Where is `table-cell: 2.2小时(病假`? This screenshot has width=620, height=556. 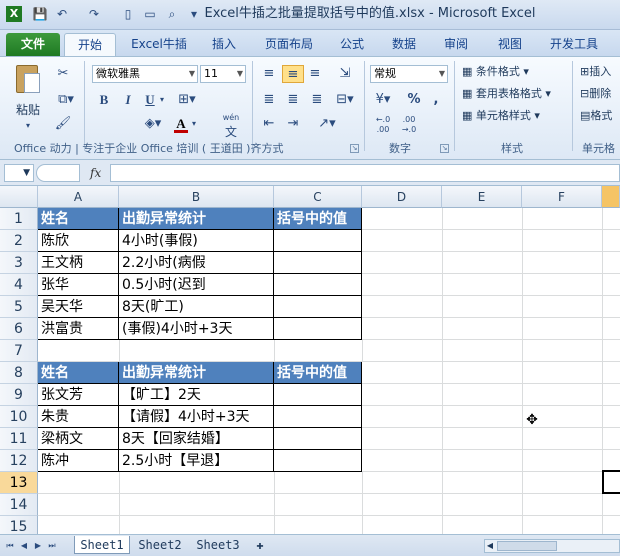 table-cell: 2.2小时(病假 is located at coordinates (196, 263).